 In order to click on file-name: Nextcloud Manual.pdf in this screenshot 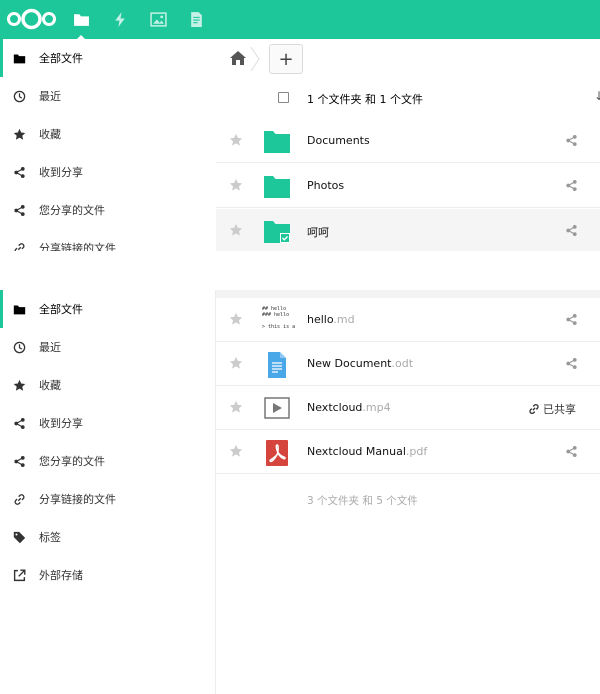, I will do `click(367, 451)`.